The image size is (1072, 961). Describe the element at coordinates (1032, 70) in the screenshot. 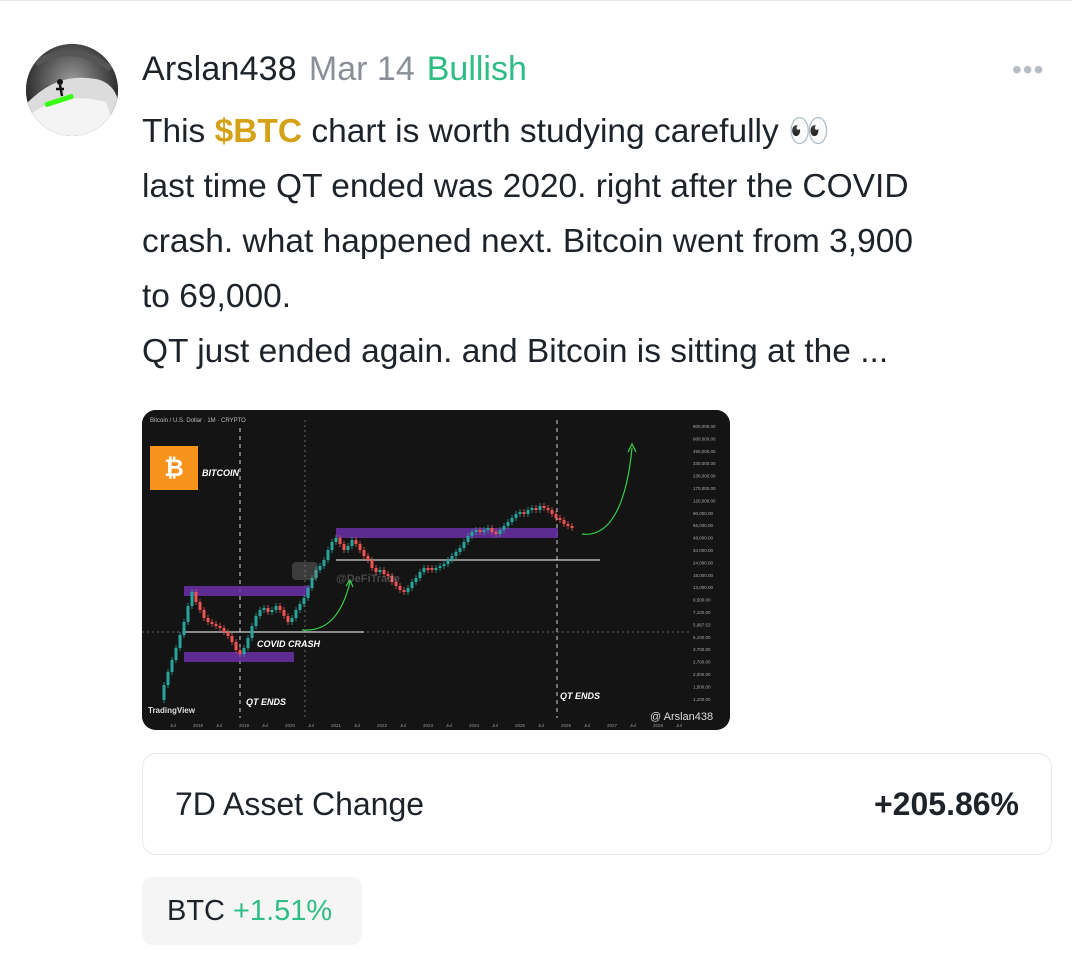

I see `more-options-button: •••` at that location.